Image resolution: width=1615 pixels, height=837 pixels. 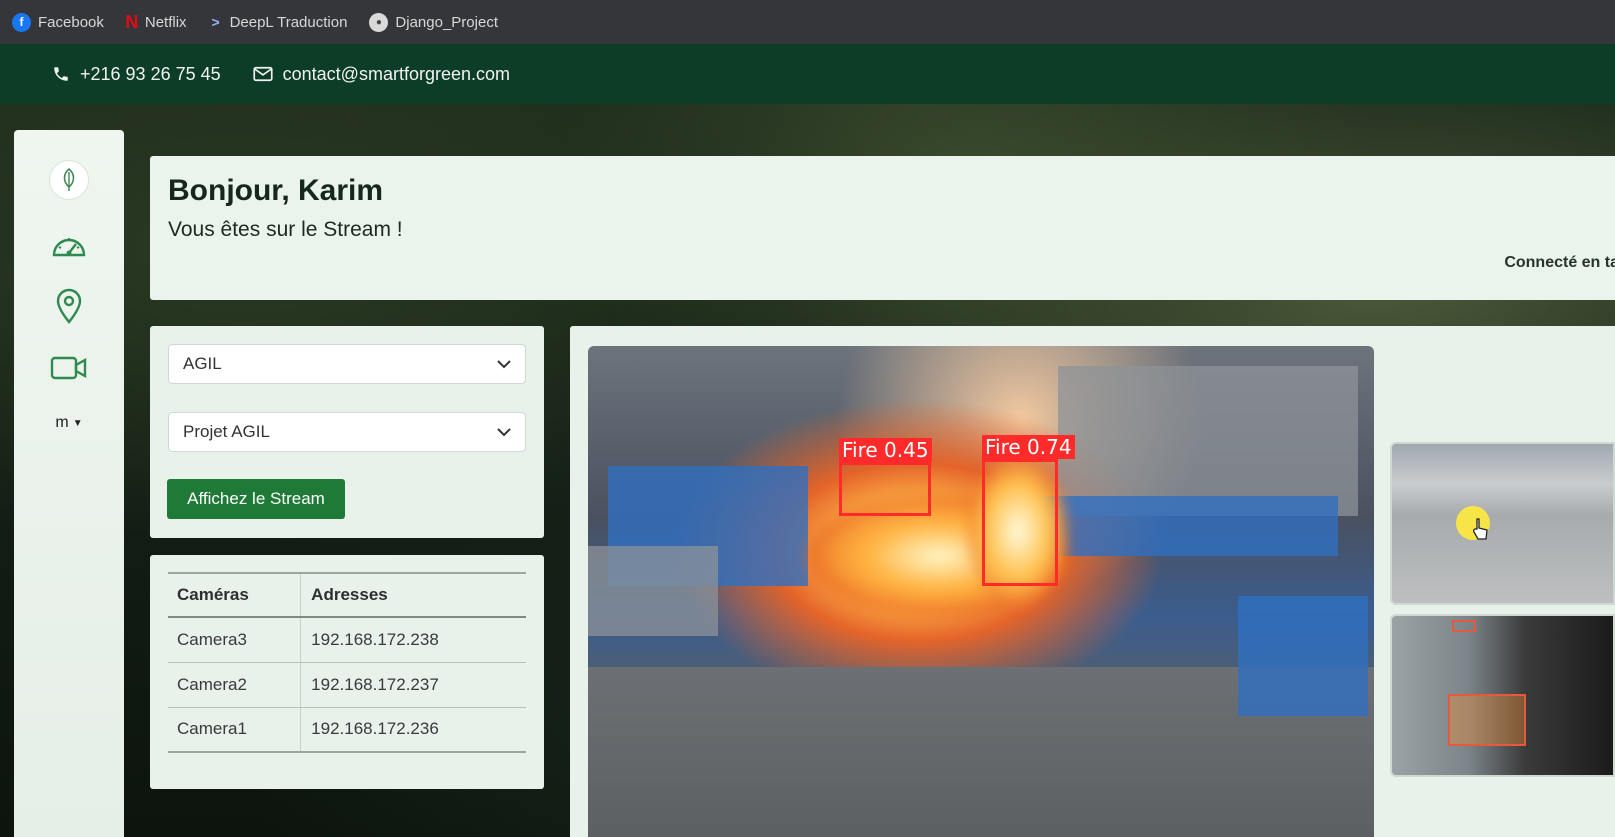 I want to click on camera-name: Camera2, so click(x=234, y=685).